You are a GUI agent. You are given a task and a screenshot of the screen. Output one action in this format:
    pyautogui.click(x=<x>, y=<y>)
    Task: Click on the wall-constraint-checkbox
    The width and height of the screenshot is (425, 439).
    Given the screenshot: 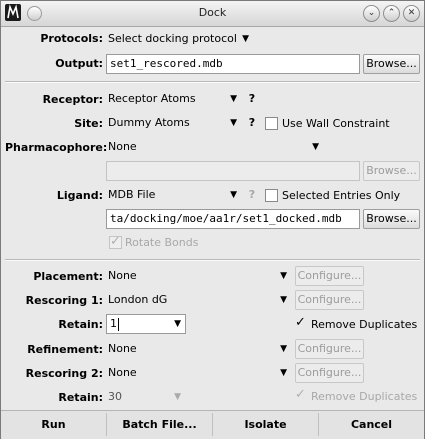 What is the action you would take?
    pyautogui.click(x=271, y=123)
    